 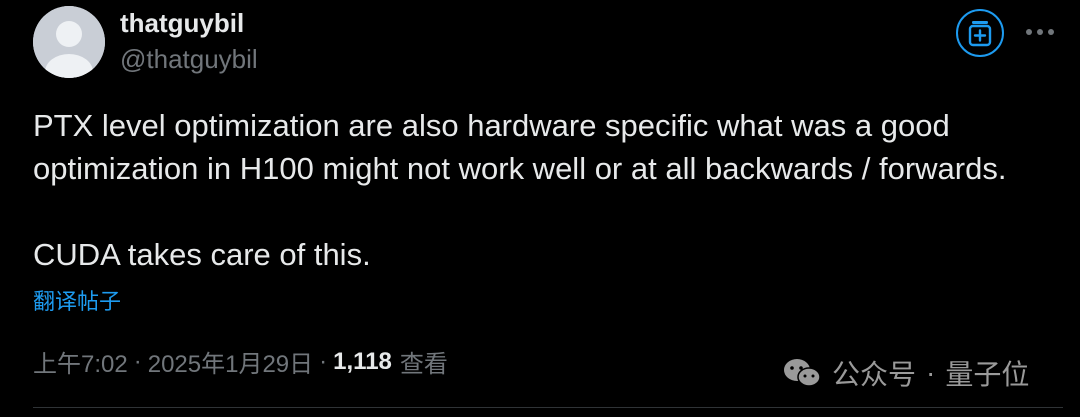 I want to click on default-avatar-icon, so click(x=69, y=42).